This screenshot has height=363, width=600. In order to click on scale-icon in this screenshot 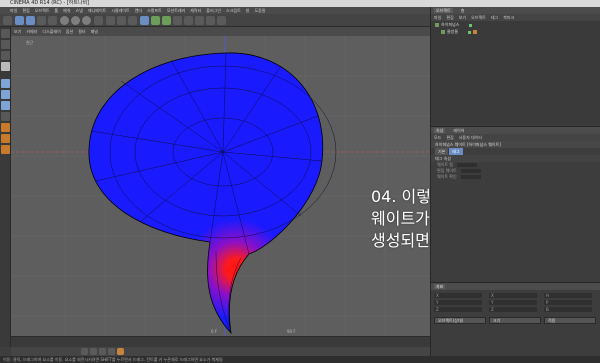, I will do `click(41, 20)`.